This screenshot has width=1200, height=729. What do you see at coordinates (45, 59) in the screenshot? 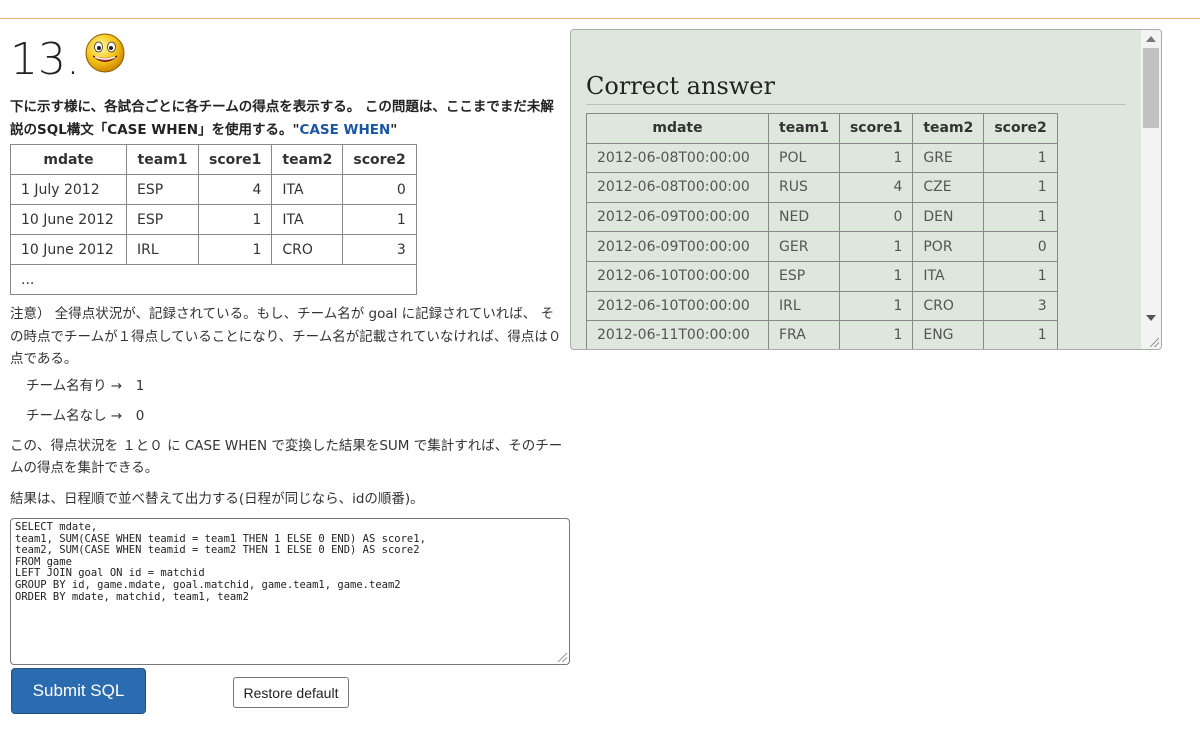
I see `question-number: 13.` at bounding box center [45, 59].